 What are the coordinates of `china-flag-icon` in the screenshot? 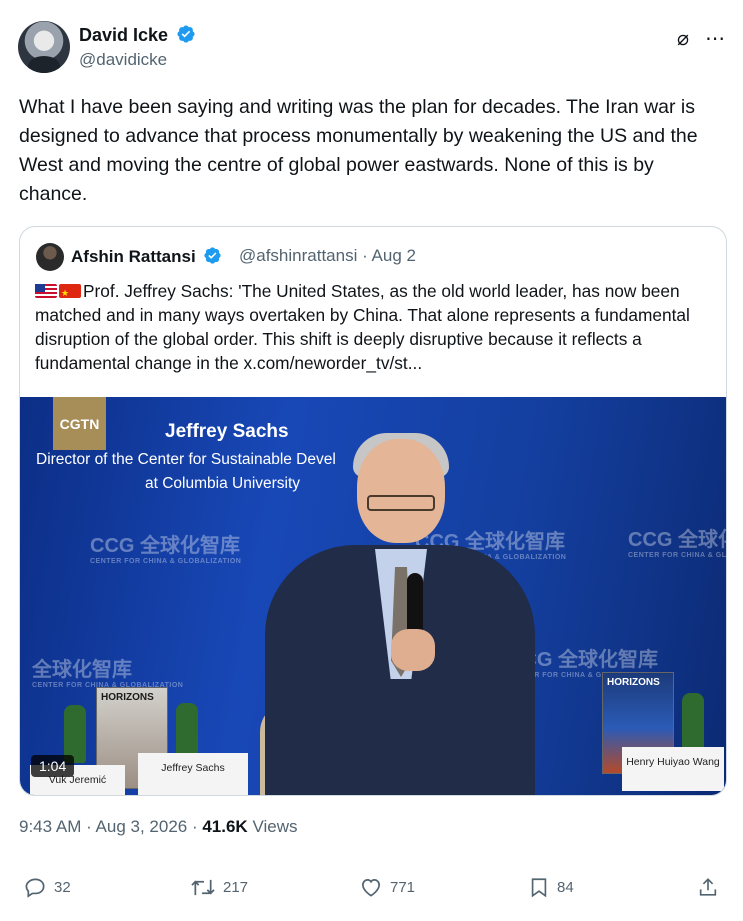 It's located at (70, 293).